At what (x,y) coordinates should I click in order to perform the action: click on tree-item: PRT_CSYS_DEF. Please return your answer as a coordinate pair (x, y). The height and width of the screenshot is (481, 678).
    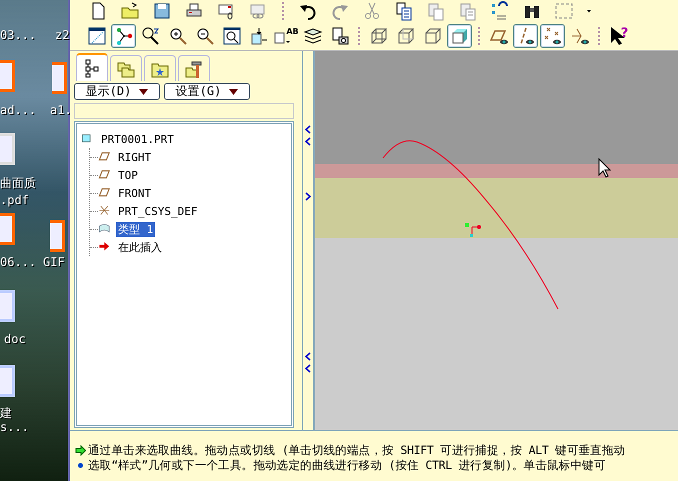
    Looking at the image, I should click on (149, 211).